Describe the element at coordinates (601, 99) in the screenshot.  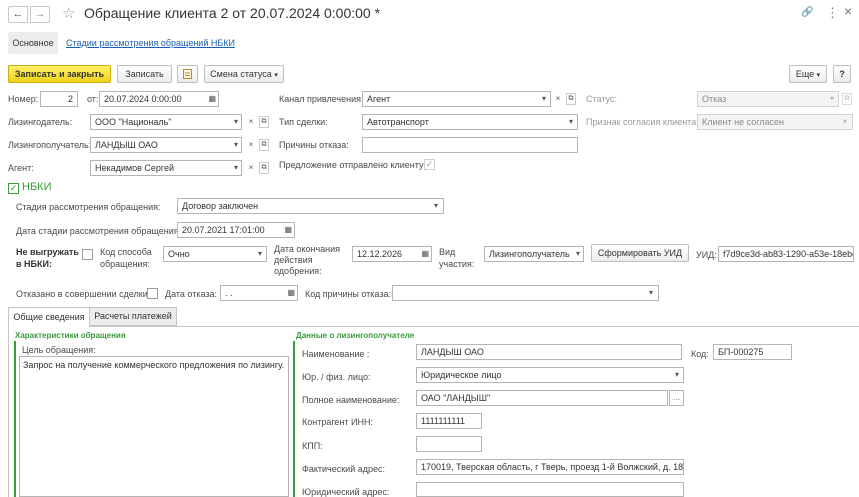
I see `status-label: Статус:` at that location.